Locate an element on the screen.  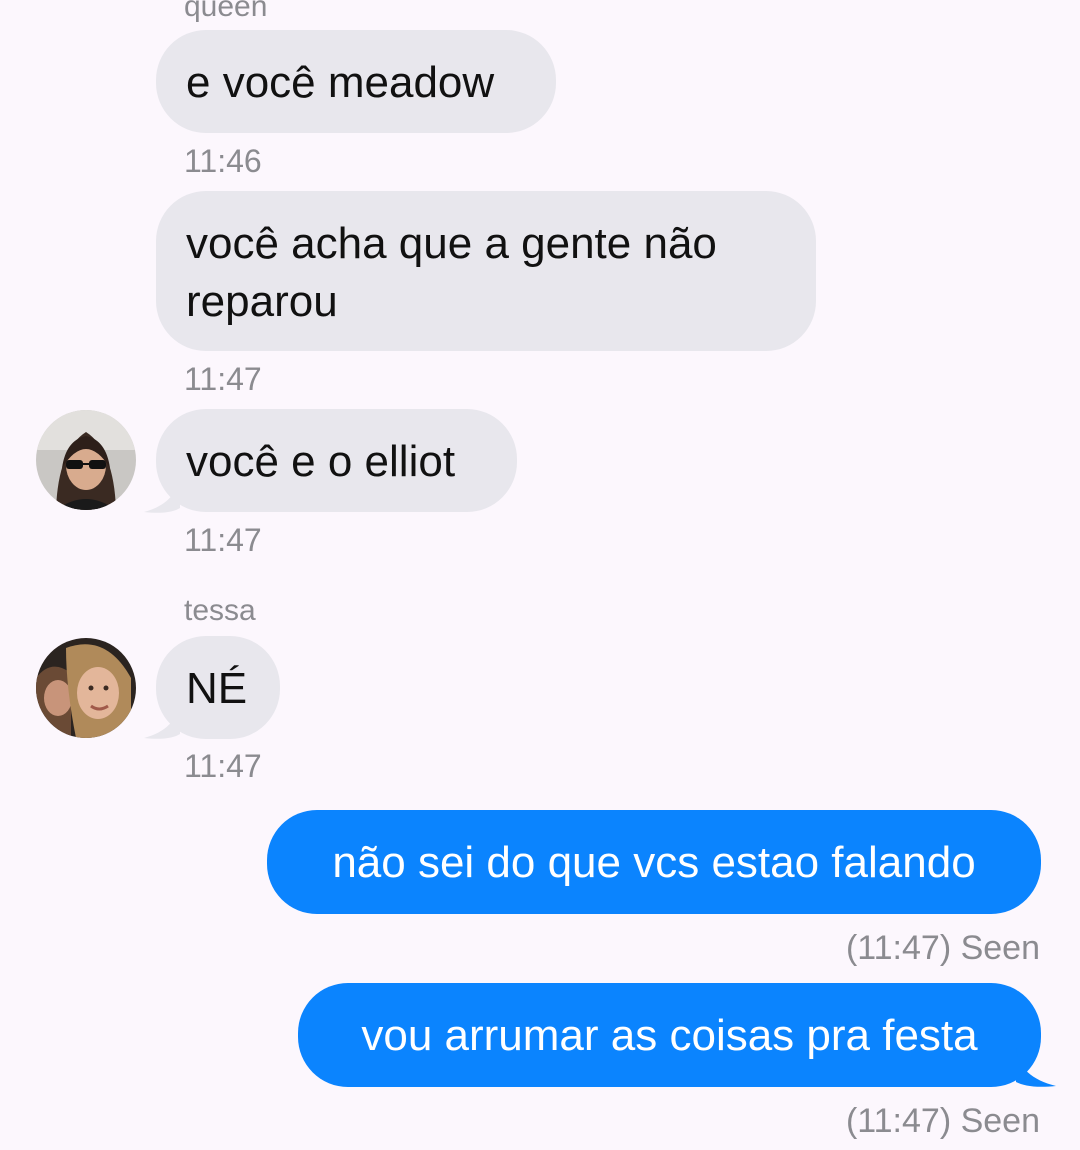
avatar-queen-image is located at coordinates (86, 460).